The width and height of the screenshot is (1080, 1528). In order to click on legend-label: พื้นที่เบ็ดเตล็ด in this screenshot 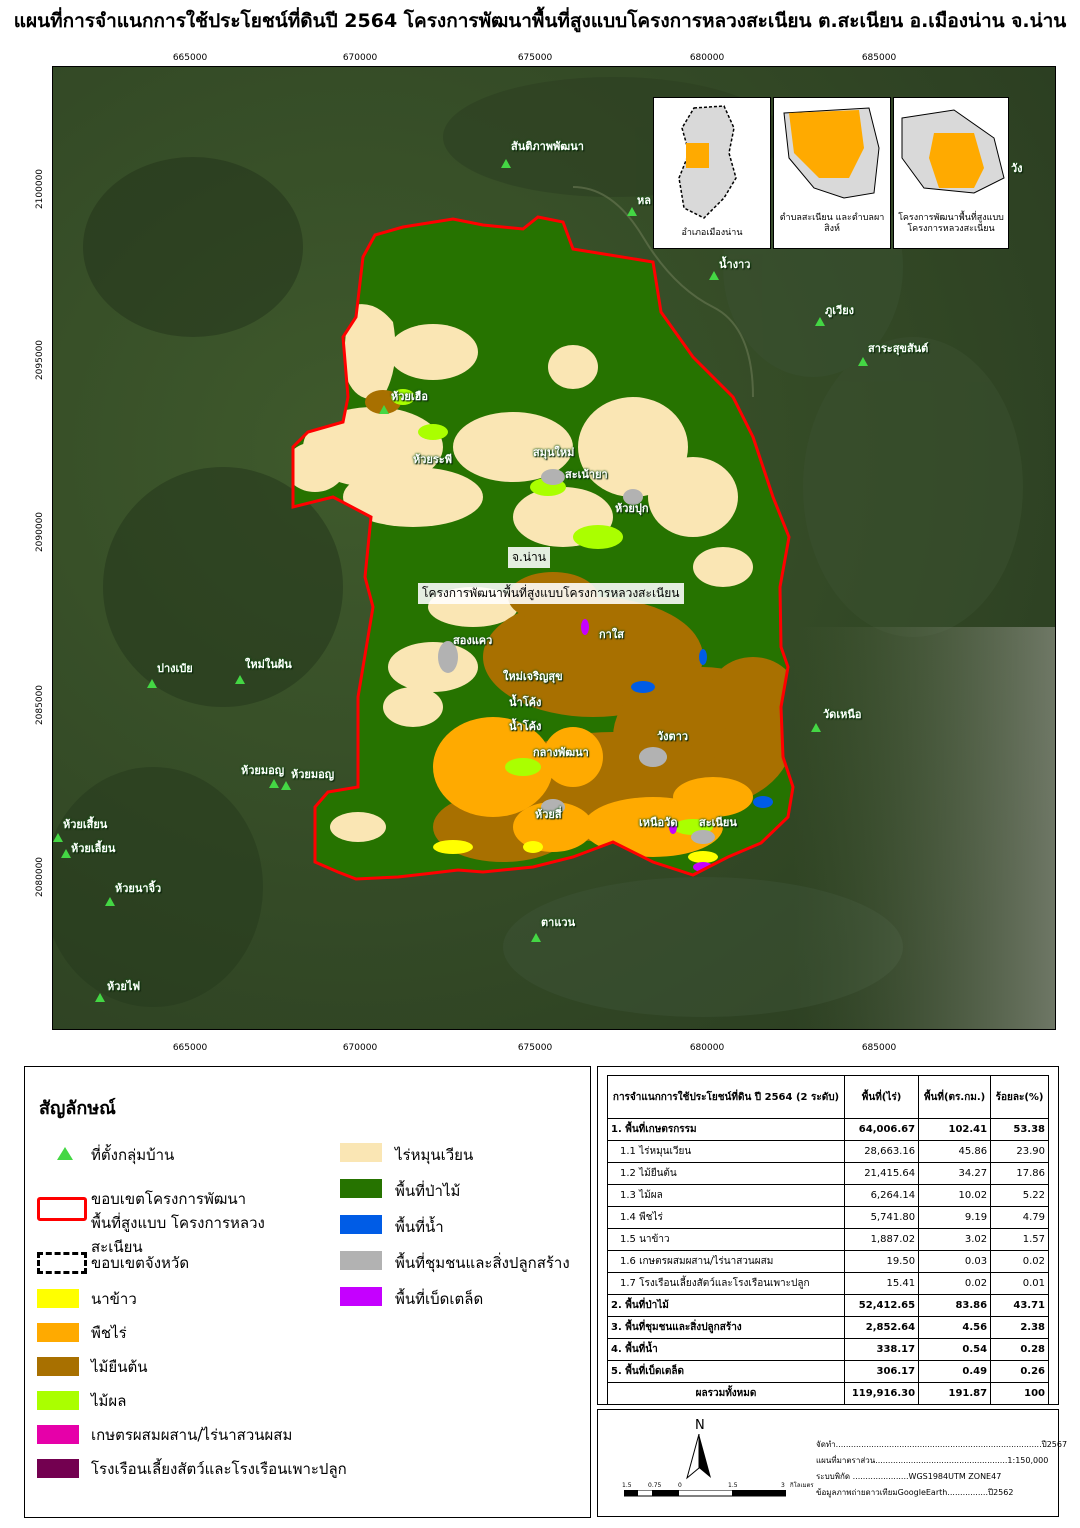, I will do `click(439, 1299)`.